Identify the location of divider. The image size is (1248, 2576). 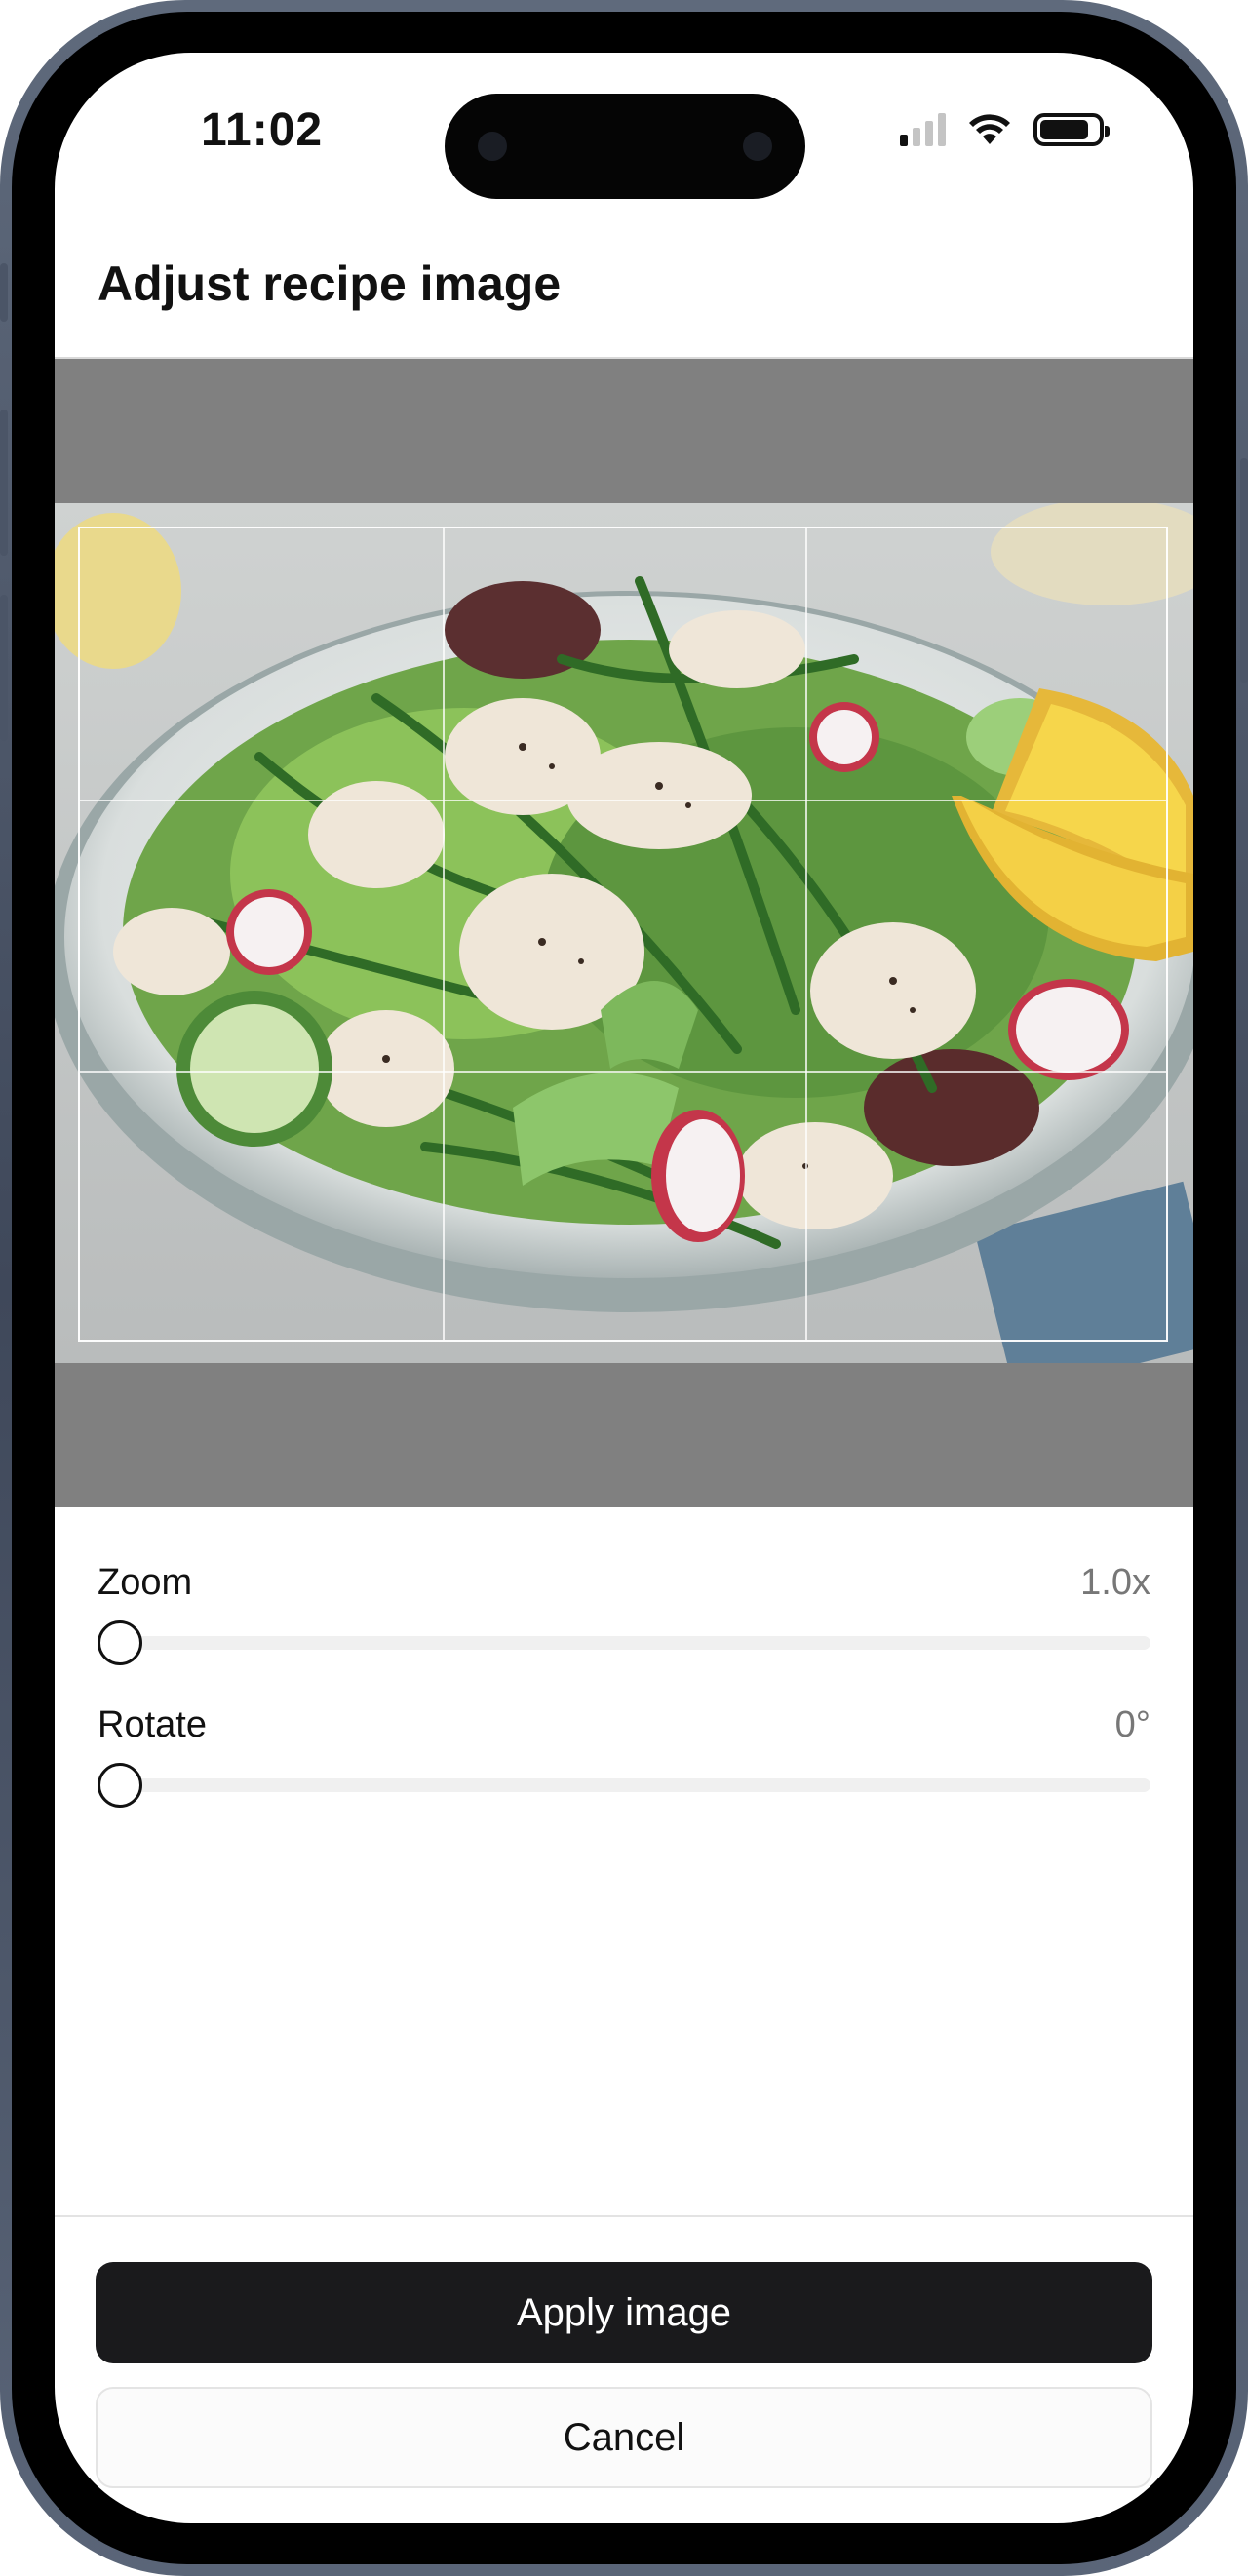
(624, 2216).